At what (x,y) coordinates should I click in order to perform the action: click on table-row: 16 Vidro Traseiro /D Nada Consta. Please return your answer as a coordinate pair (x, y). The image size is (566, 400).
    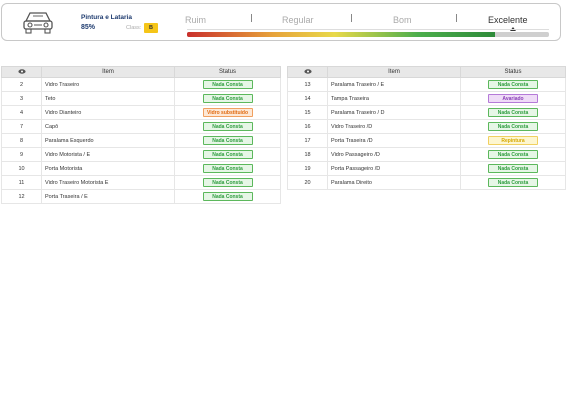
    Looking at the image, I should click on (426, 126).